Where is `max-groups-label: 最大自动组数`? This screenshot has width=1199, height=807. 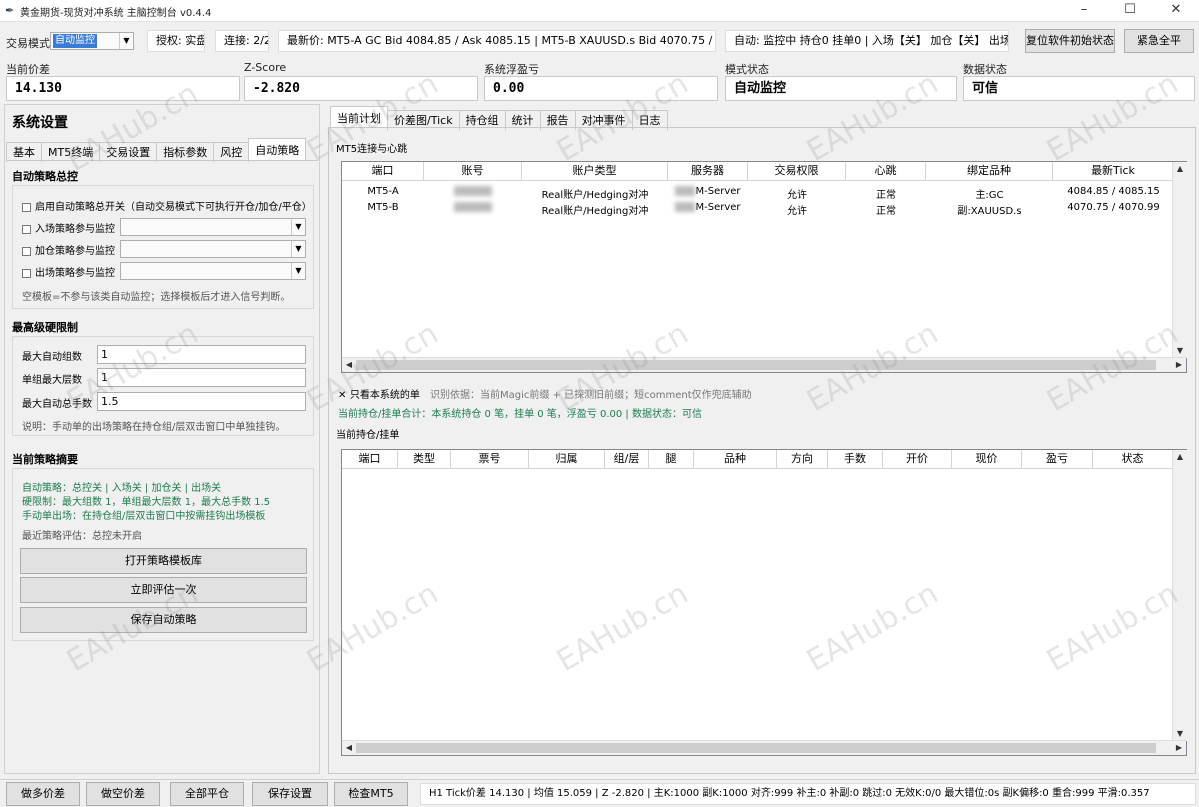 max-groups-label: 最大自动组数 is located at coordinates (52, 357).